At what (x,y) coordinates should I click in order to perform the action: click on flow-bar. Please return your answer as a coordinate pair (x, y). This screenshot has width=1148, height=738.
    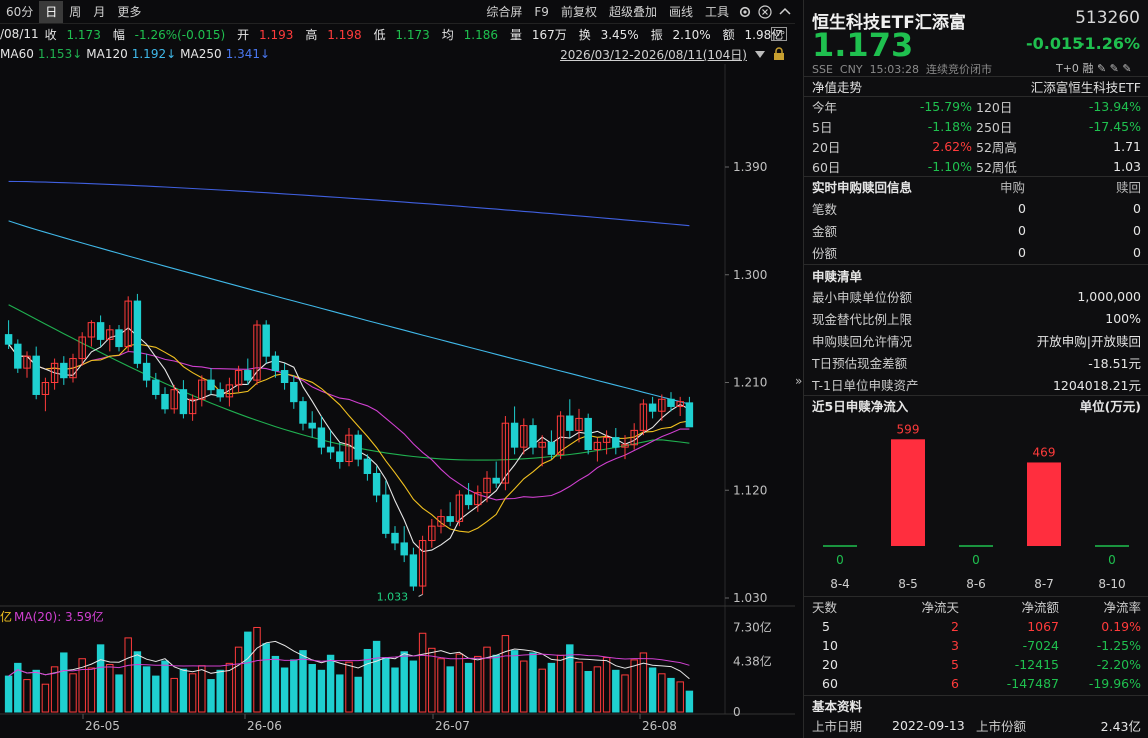
    Looking at the image, I should click on (908, 492).